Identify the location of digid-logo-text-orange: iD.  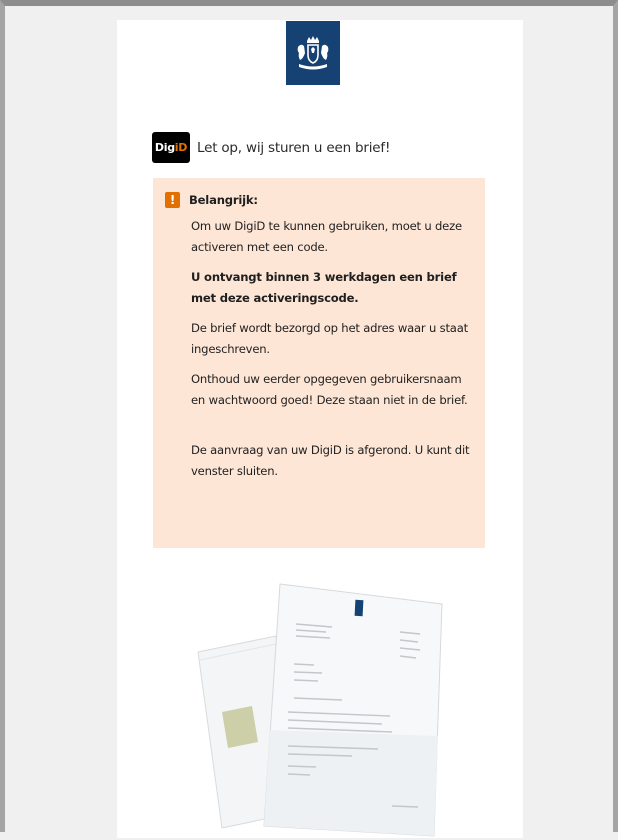
(181, 147).